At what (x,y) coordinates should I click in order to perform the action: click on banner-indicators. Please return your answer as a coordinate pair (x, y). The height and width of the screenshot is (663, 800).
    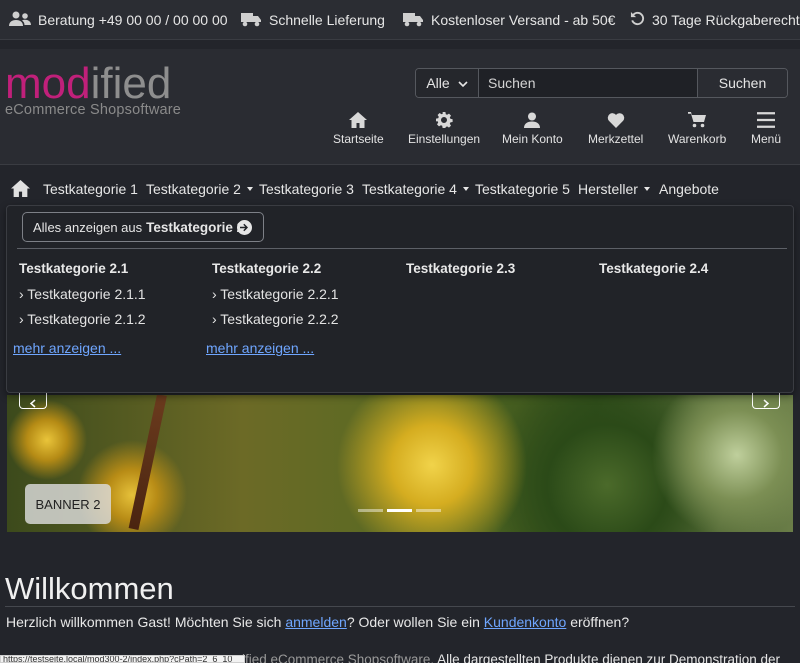
    Looking at the image, I should click on (399, 510).